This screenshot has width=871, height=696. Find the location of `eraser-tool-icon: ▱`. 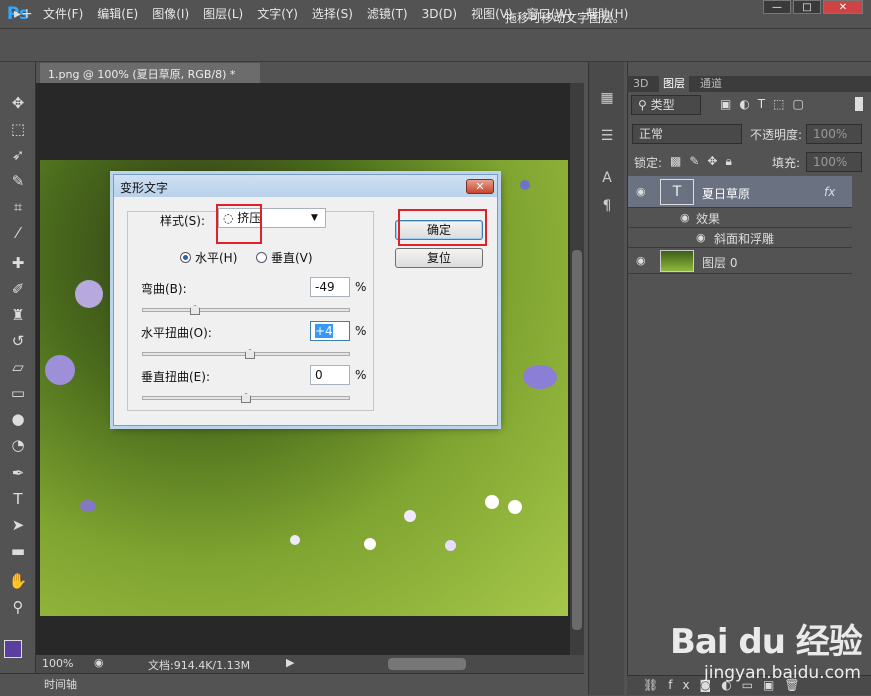

eraser-tool-icon: ▱ is located at coordinates (18, 367).